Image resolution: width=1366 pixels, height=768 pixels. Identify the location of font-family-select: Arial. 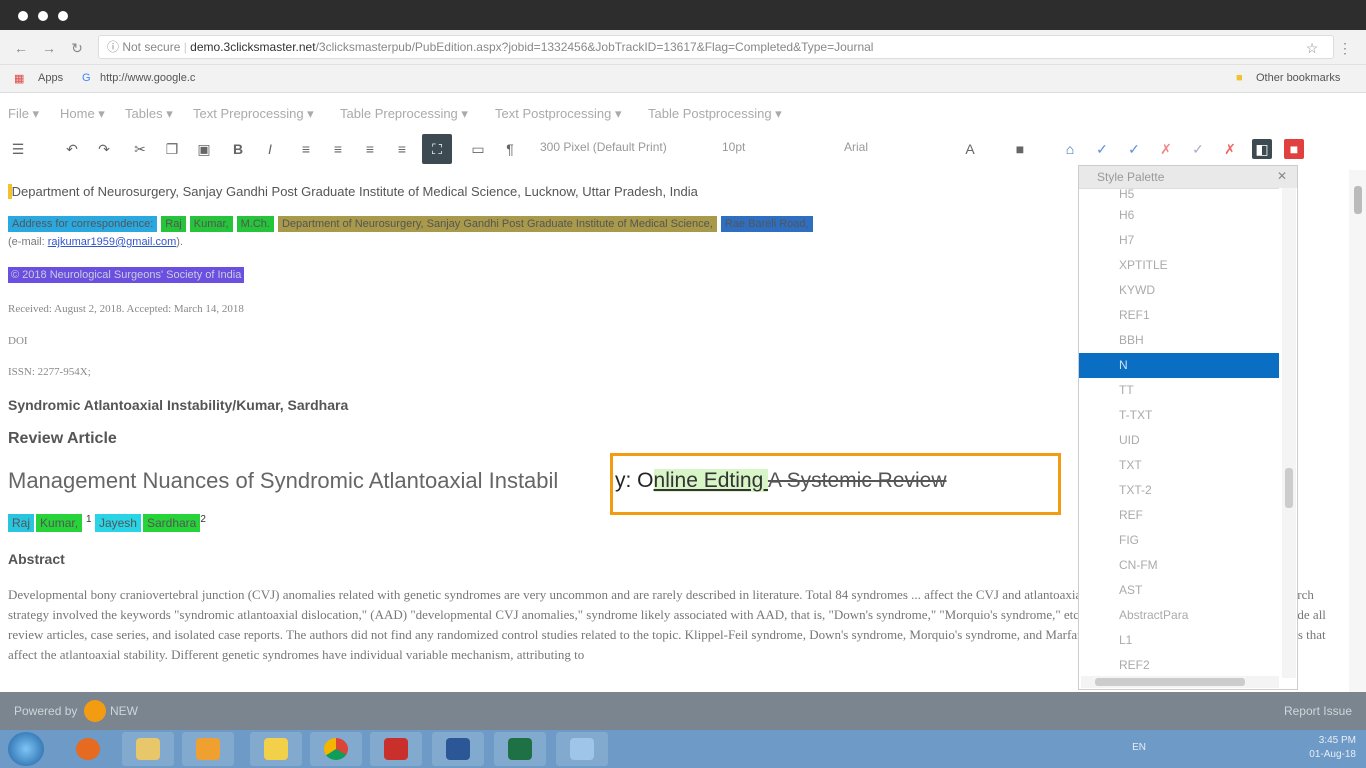
(856, 149).